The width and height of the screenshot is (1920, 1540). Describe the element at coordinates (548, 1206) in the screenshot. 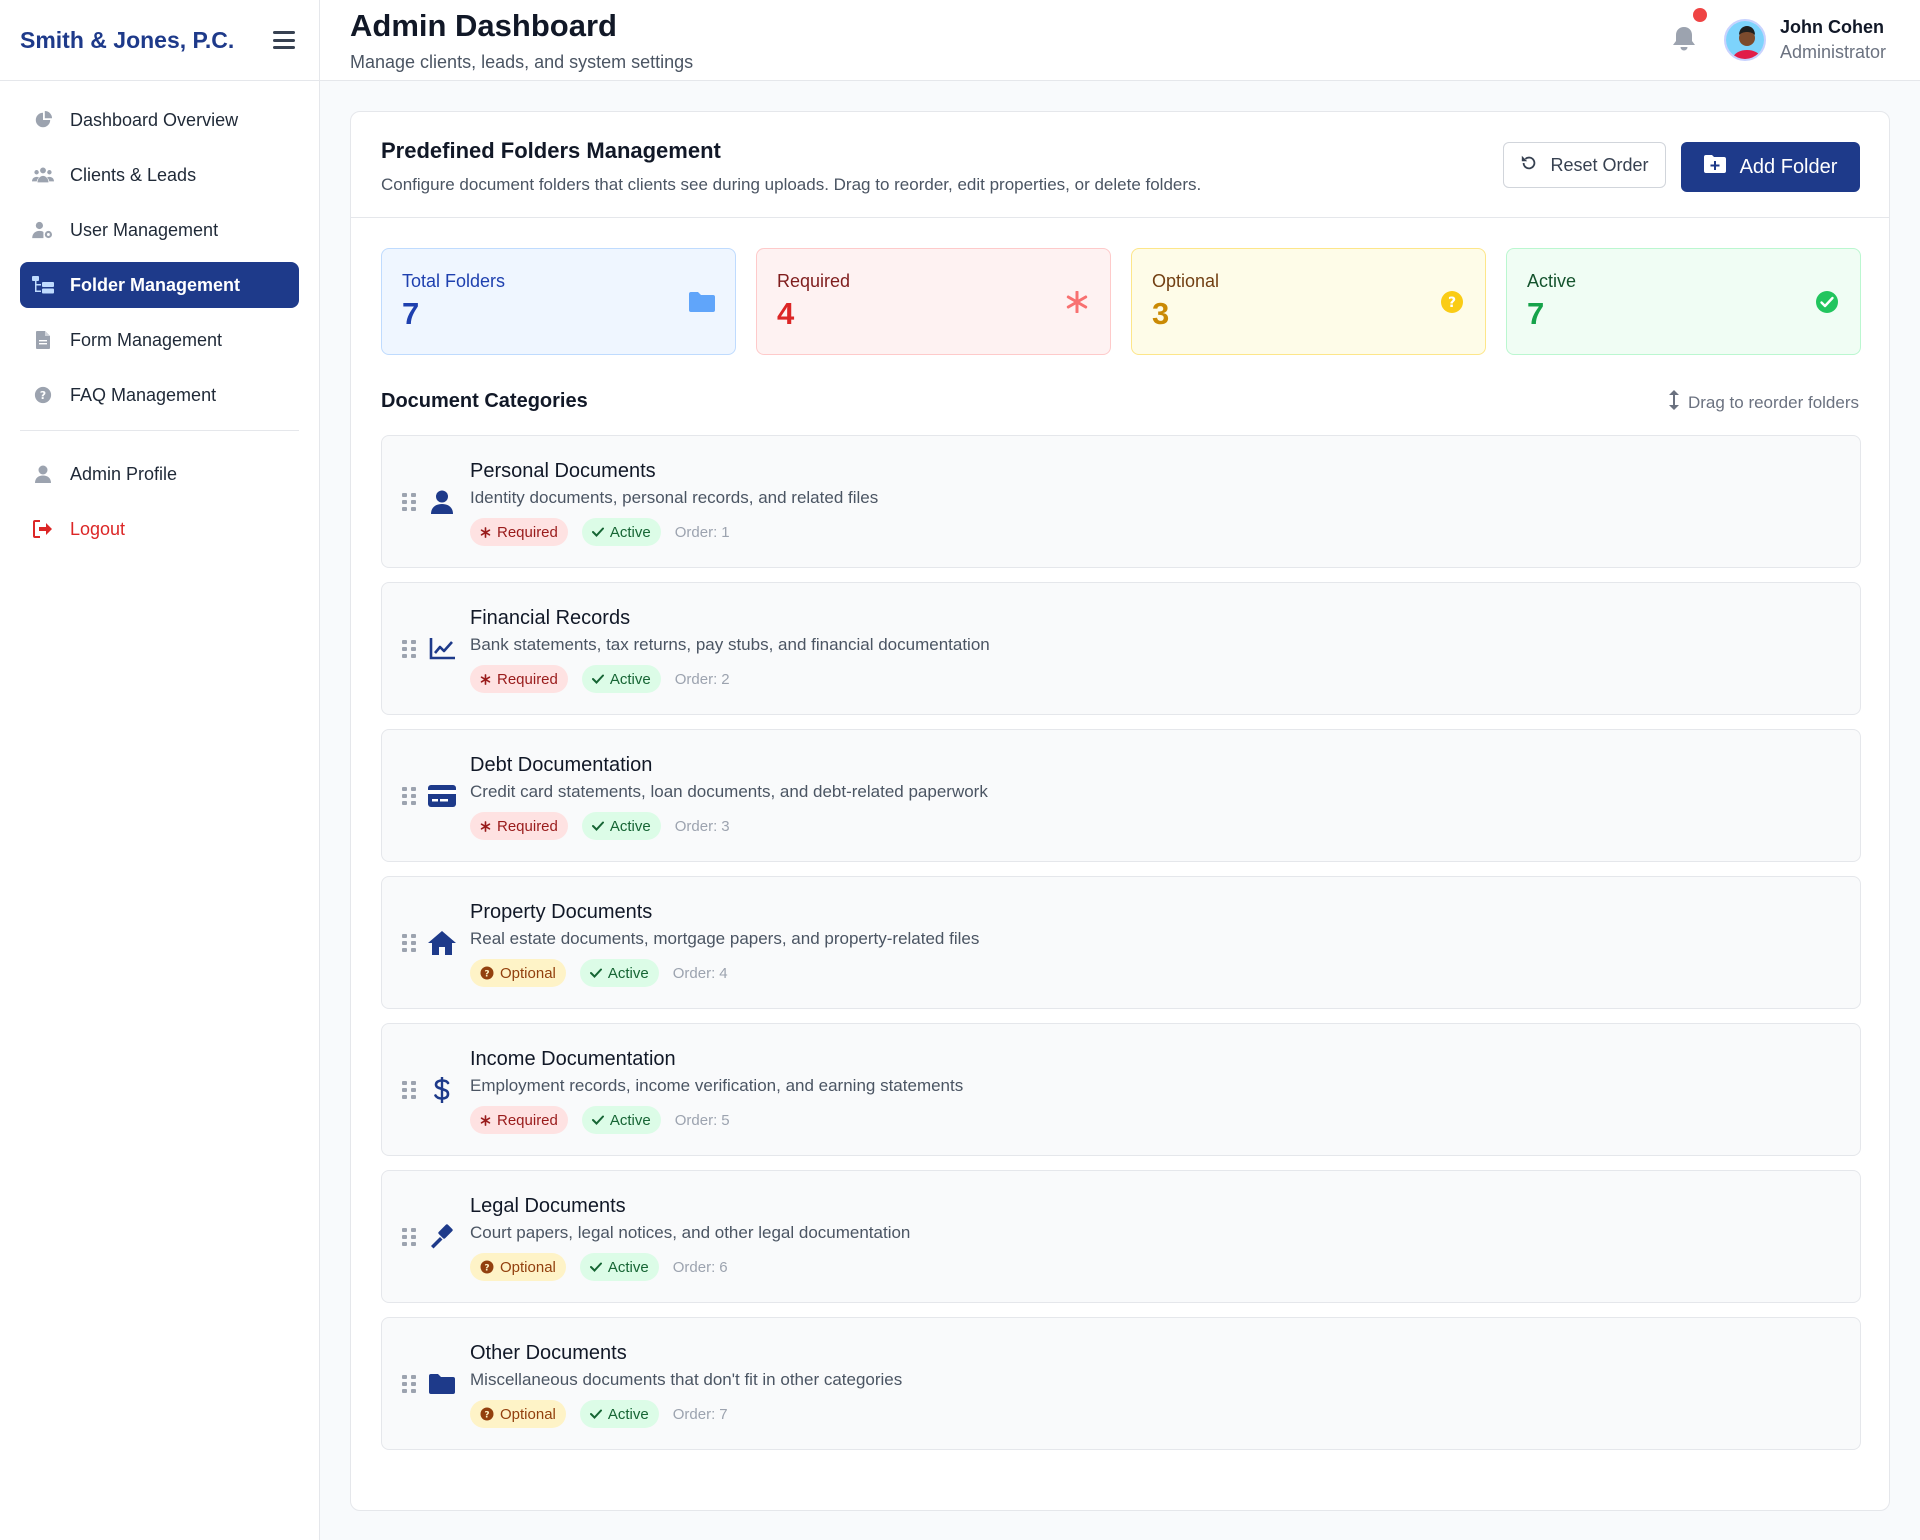

I see `folder-name: Legal Documents` at that location.